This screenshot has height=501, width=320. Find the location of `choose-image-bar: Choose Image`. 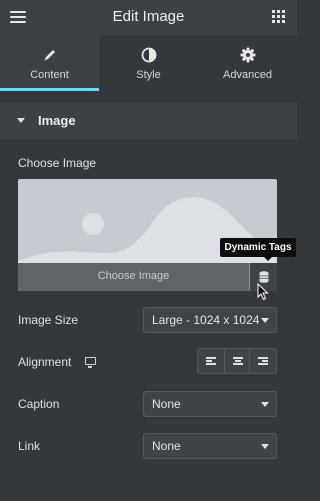

choose-image-bar: Choose Image is located at coordinates (147, 277).